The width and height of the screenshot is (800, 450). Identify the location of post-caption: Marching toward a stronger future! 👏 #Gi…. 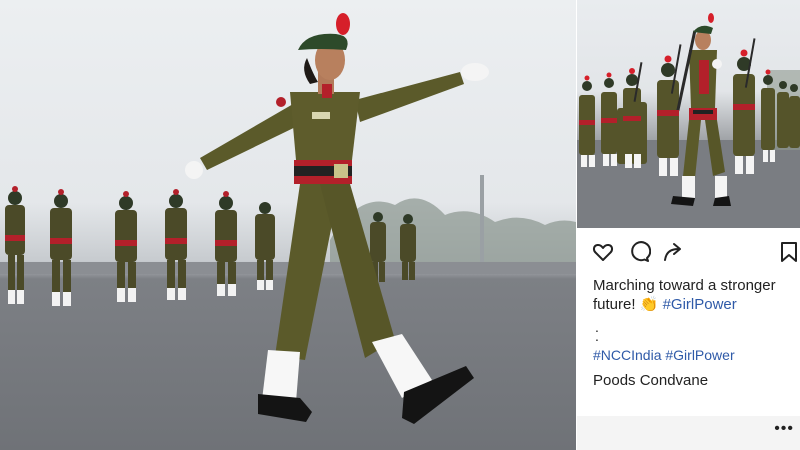
(693, 295).